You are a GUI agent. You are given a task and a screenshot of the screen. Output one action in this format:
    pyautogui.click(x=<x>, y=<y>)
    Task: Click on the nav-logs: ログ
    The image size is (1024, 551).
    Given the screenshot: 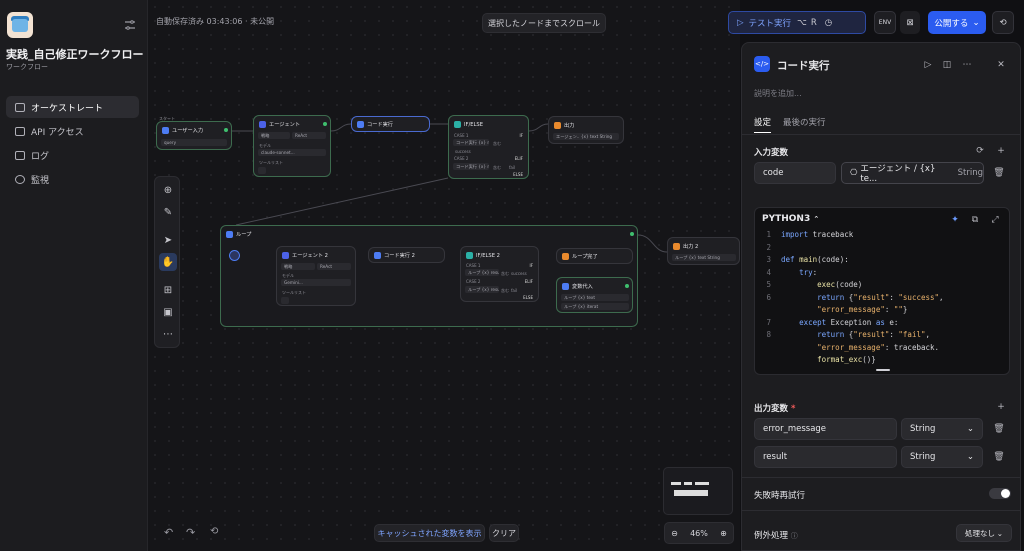 What is the action you would take?
    pyautogui.click(x=72, y=155)
    